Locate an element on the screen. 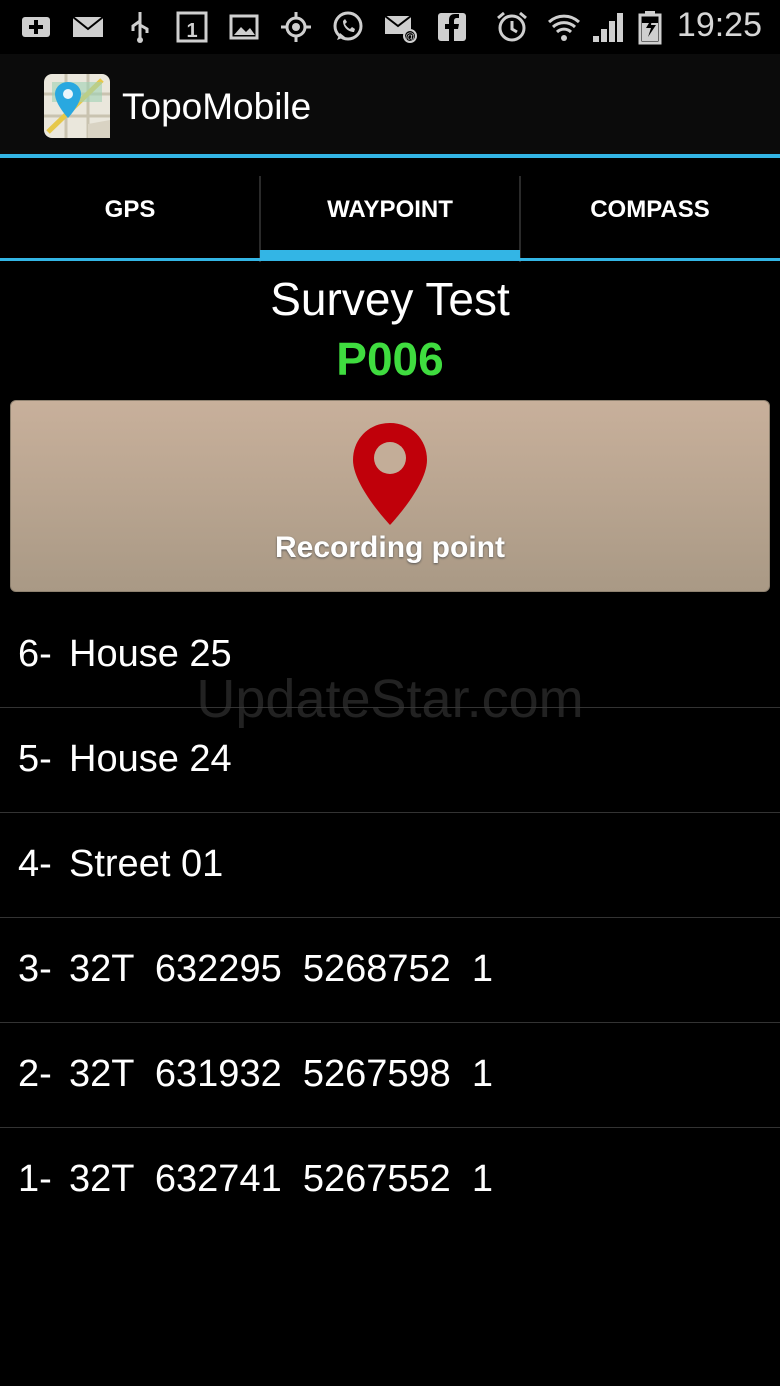 This screenshot has width=780, height=1386. list-item: 1- 32T 632741 5267552 1 is located at coordinates (390, 1180).